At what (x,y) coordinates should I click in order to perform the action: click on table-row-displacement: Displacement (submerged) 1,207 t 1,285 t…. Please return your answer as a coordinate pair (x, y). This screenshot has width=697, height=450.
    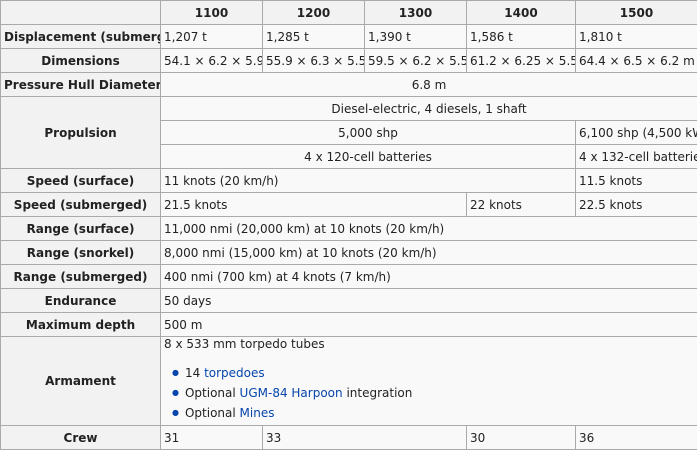
    Looking at the image, I should click on (348, 36).